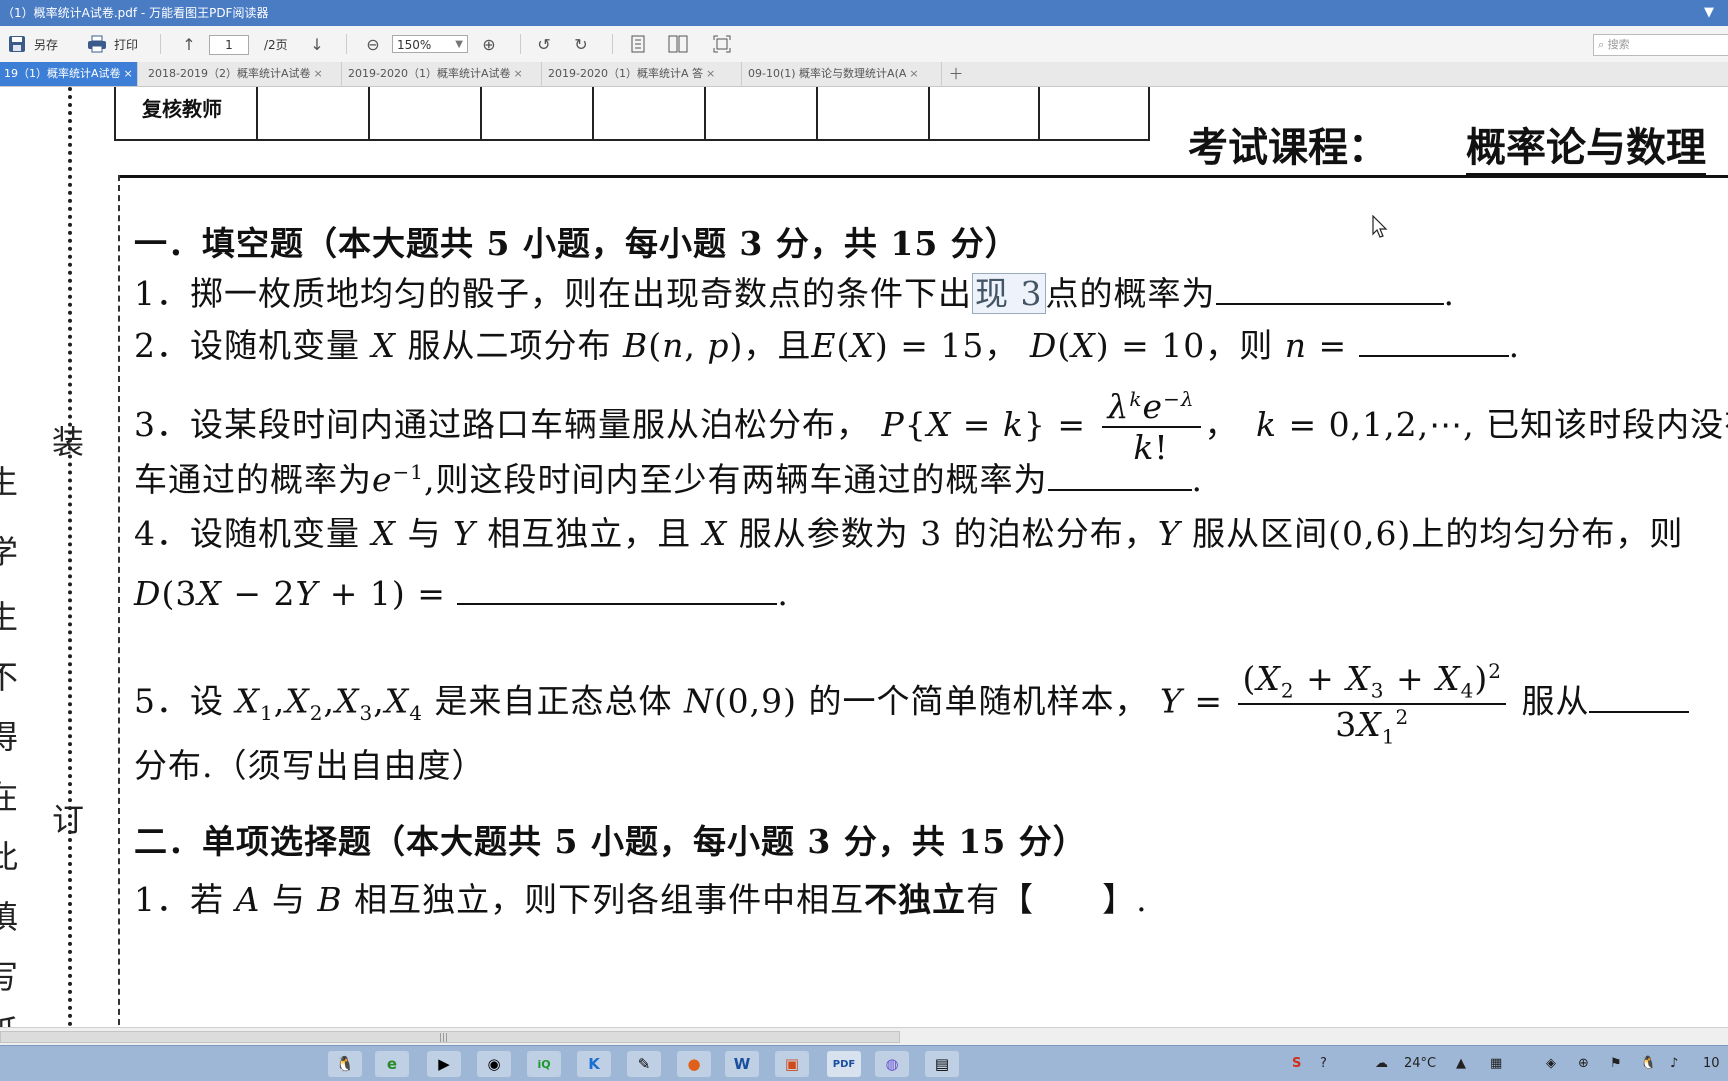 This screenshot has height=1081, width=1728. What do you see at coordinates (777, 345) in the screenshot?
I see `q2-text: ，且` at bounding box center [777, 345].